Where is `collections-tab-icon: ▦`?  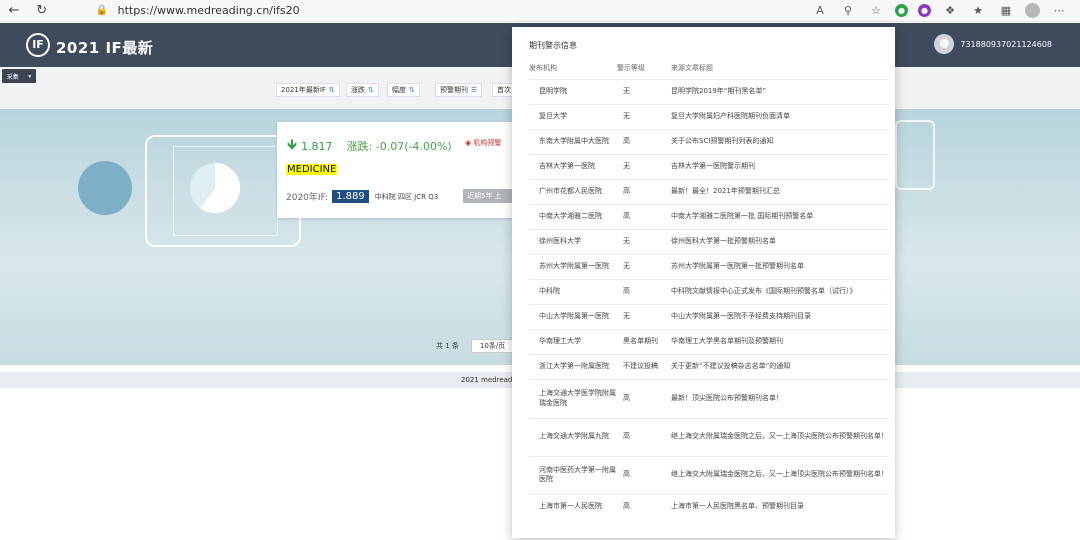
collections-tab-icon: ▦ is located at coordinates (1006, 11).